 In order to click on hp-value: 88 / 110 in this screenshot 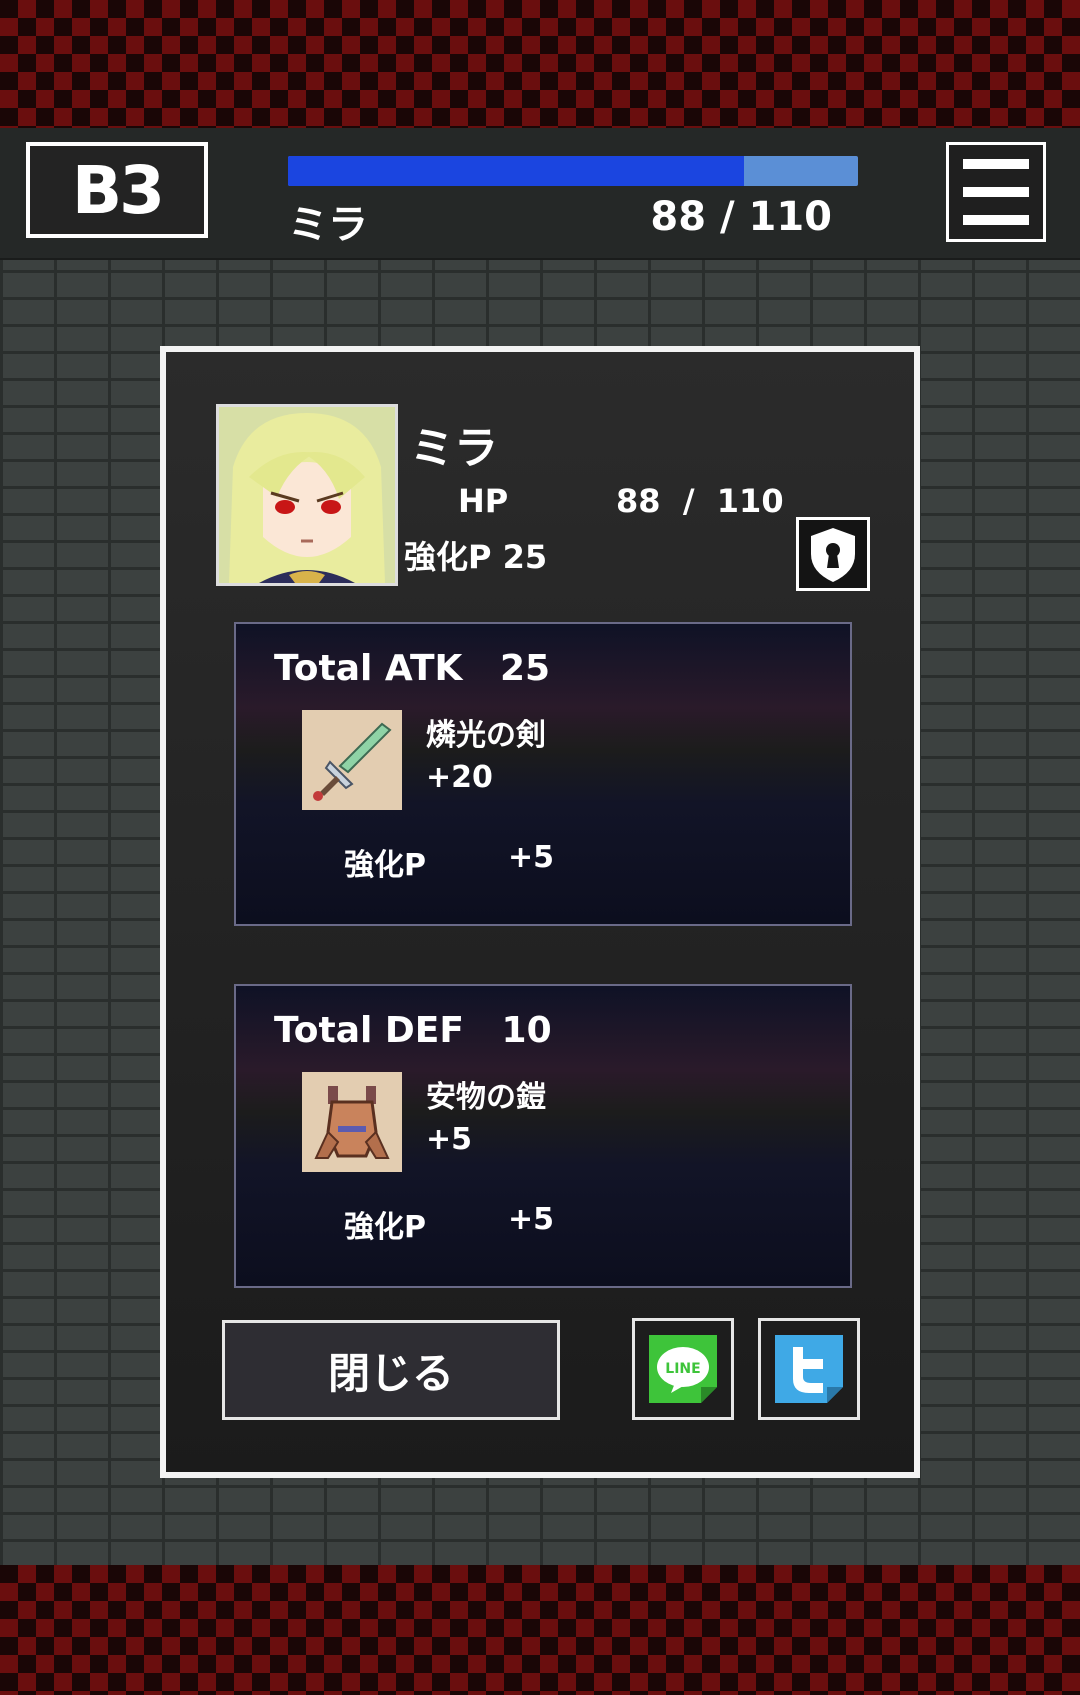, I will do `click(700, 501)`.